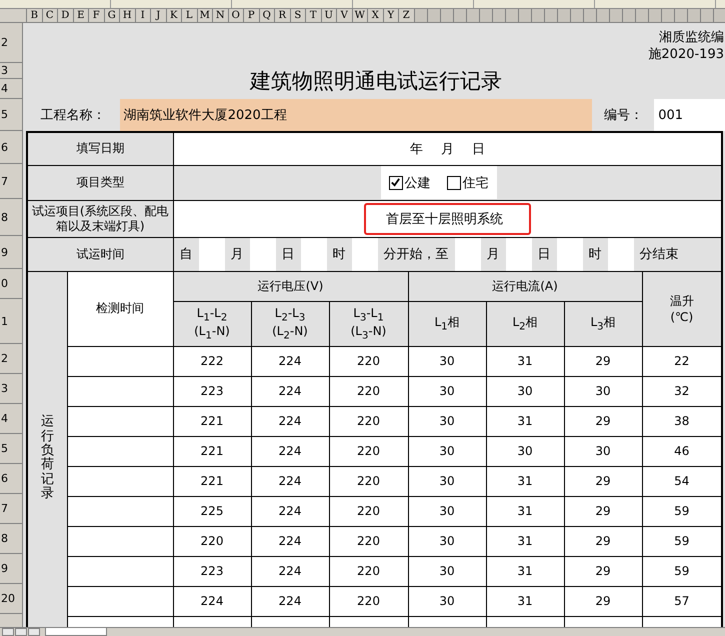 The height and width of the screenshot is (636, 725). I want to click on number-field: 001, so click(689, 115).